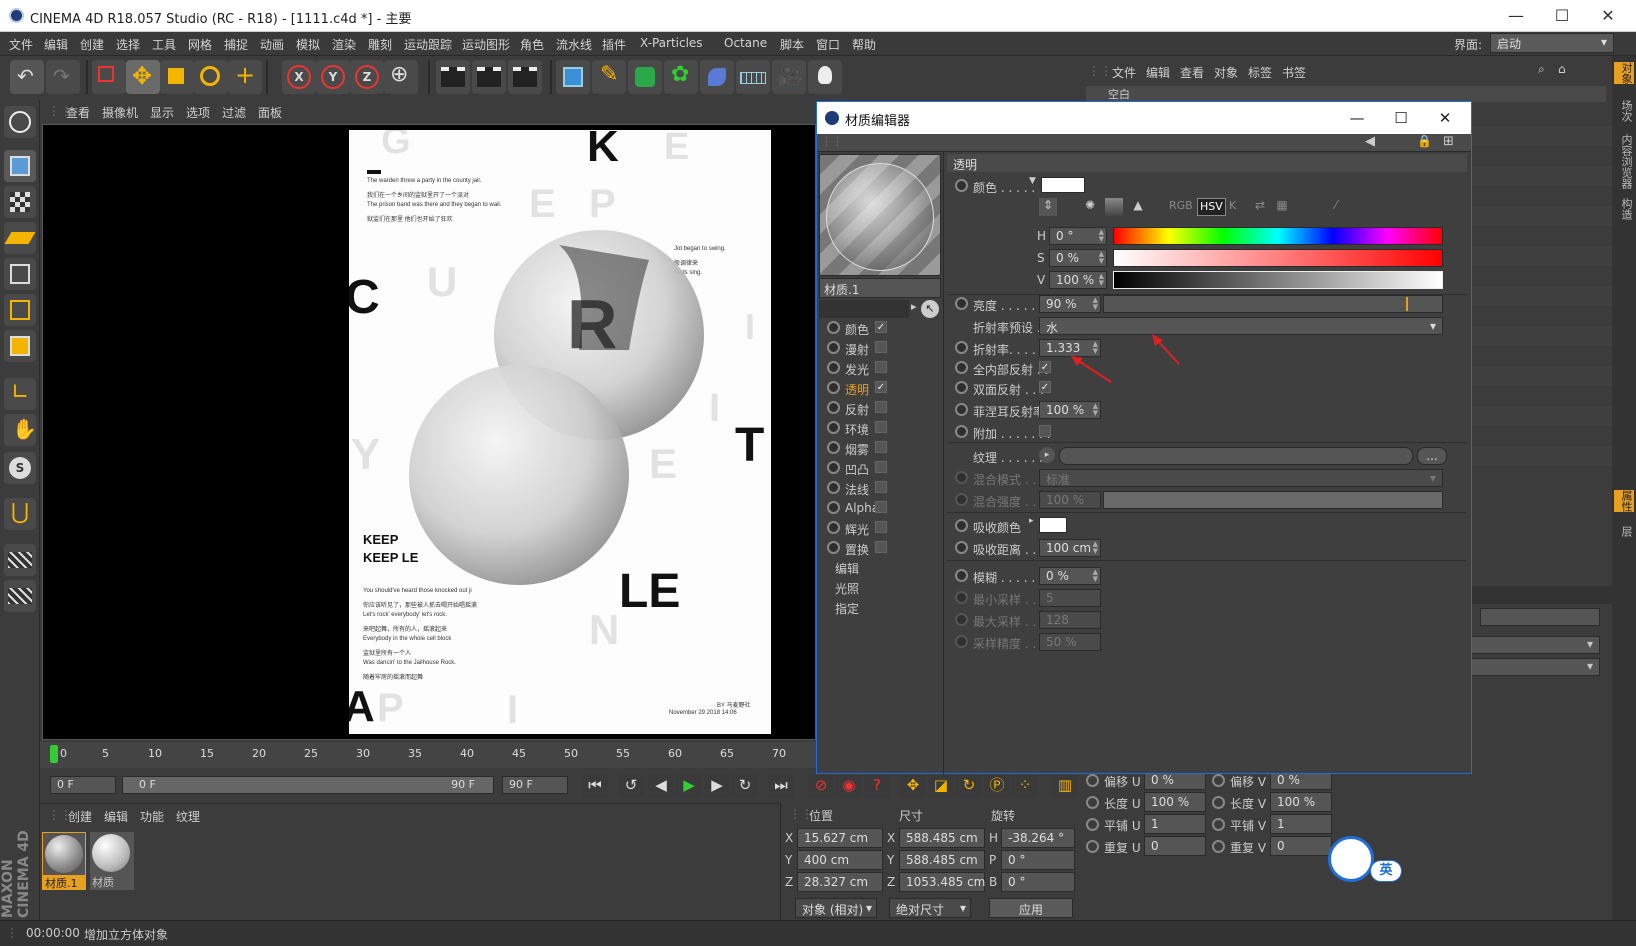 The height and width of the screenshot is (946, 1636). Describe the element at coordinates (1624, 531) in the screenshot. I see `tab-layers: 层` at that location.